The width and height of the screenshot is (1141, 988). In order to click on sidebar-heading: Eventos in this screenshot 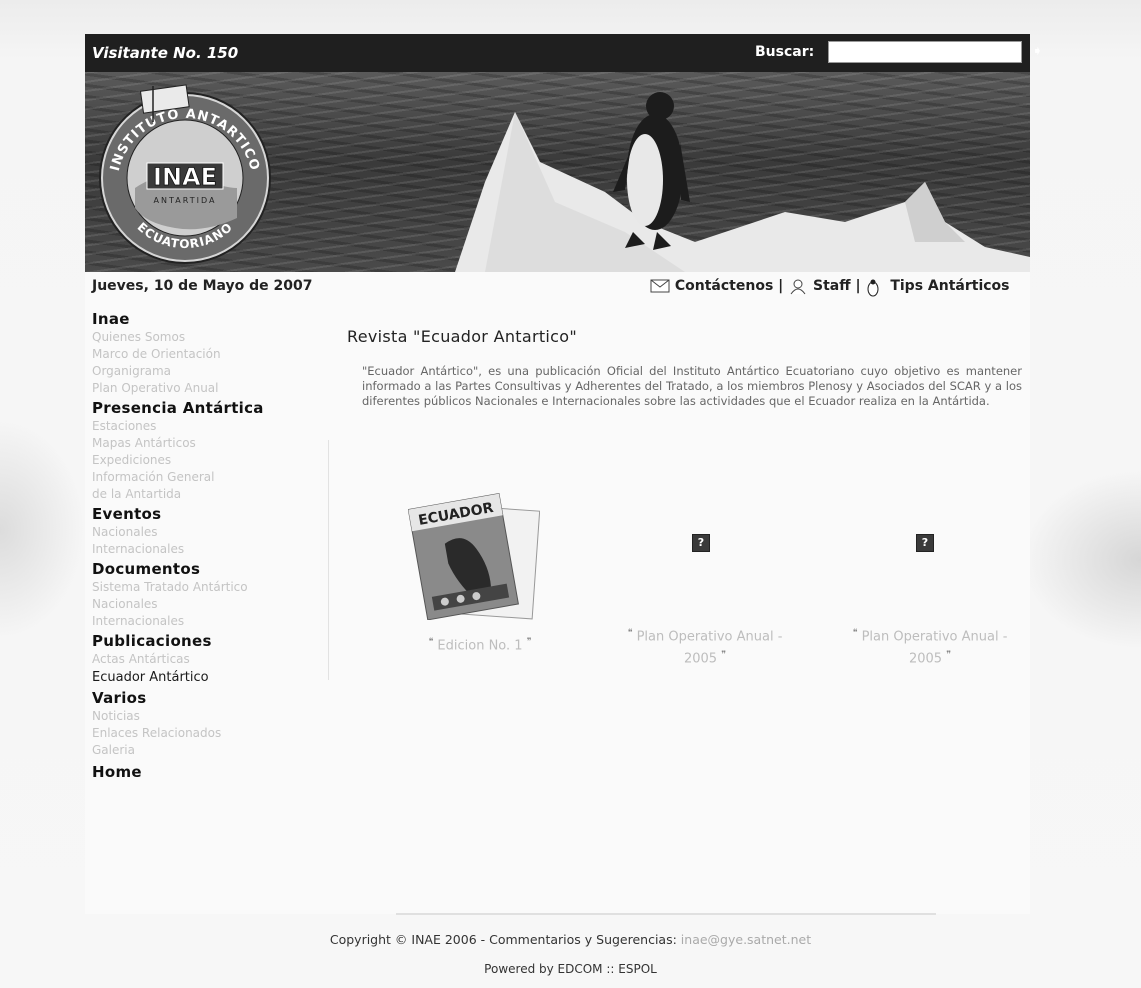, I will do `click(212, 514)`.